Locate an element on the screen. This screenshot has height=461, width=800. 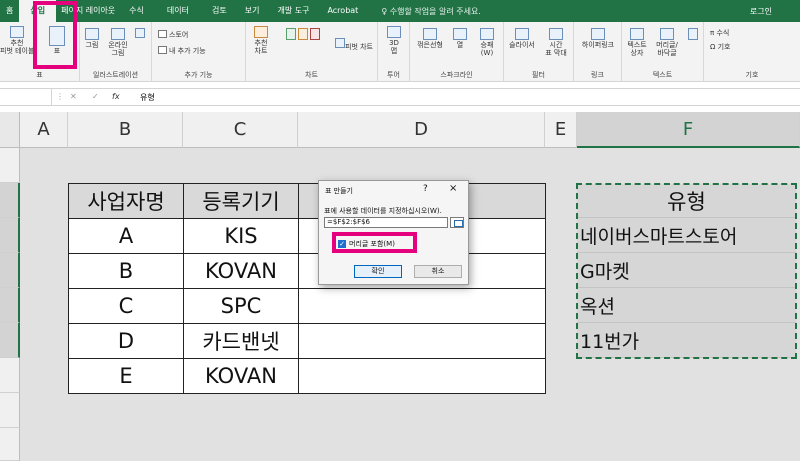
sign-in-link: 로그인 is located at coordinates (775, 11).